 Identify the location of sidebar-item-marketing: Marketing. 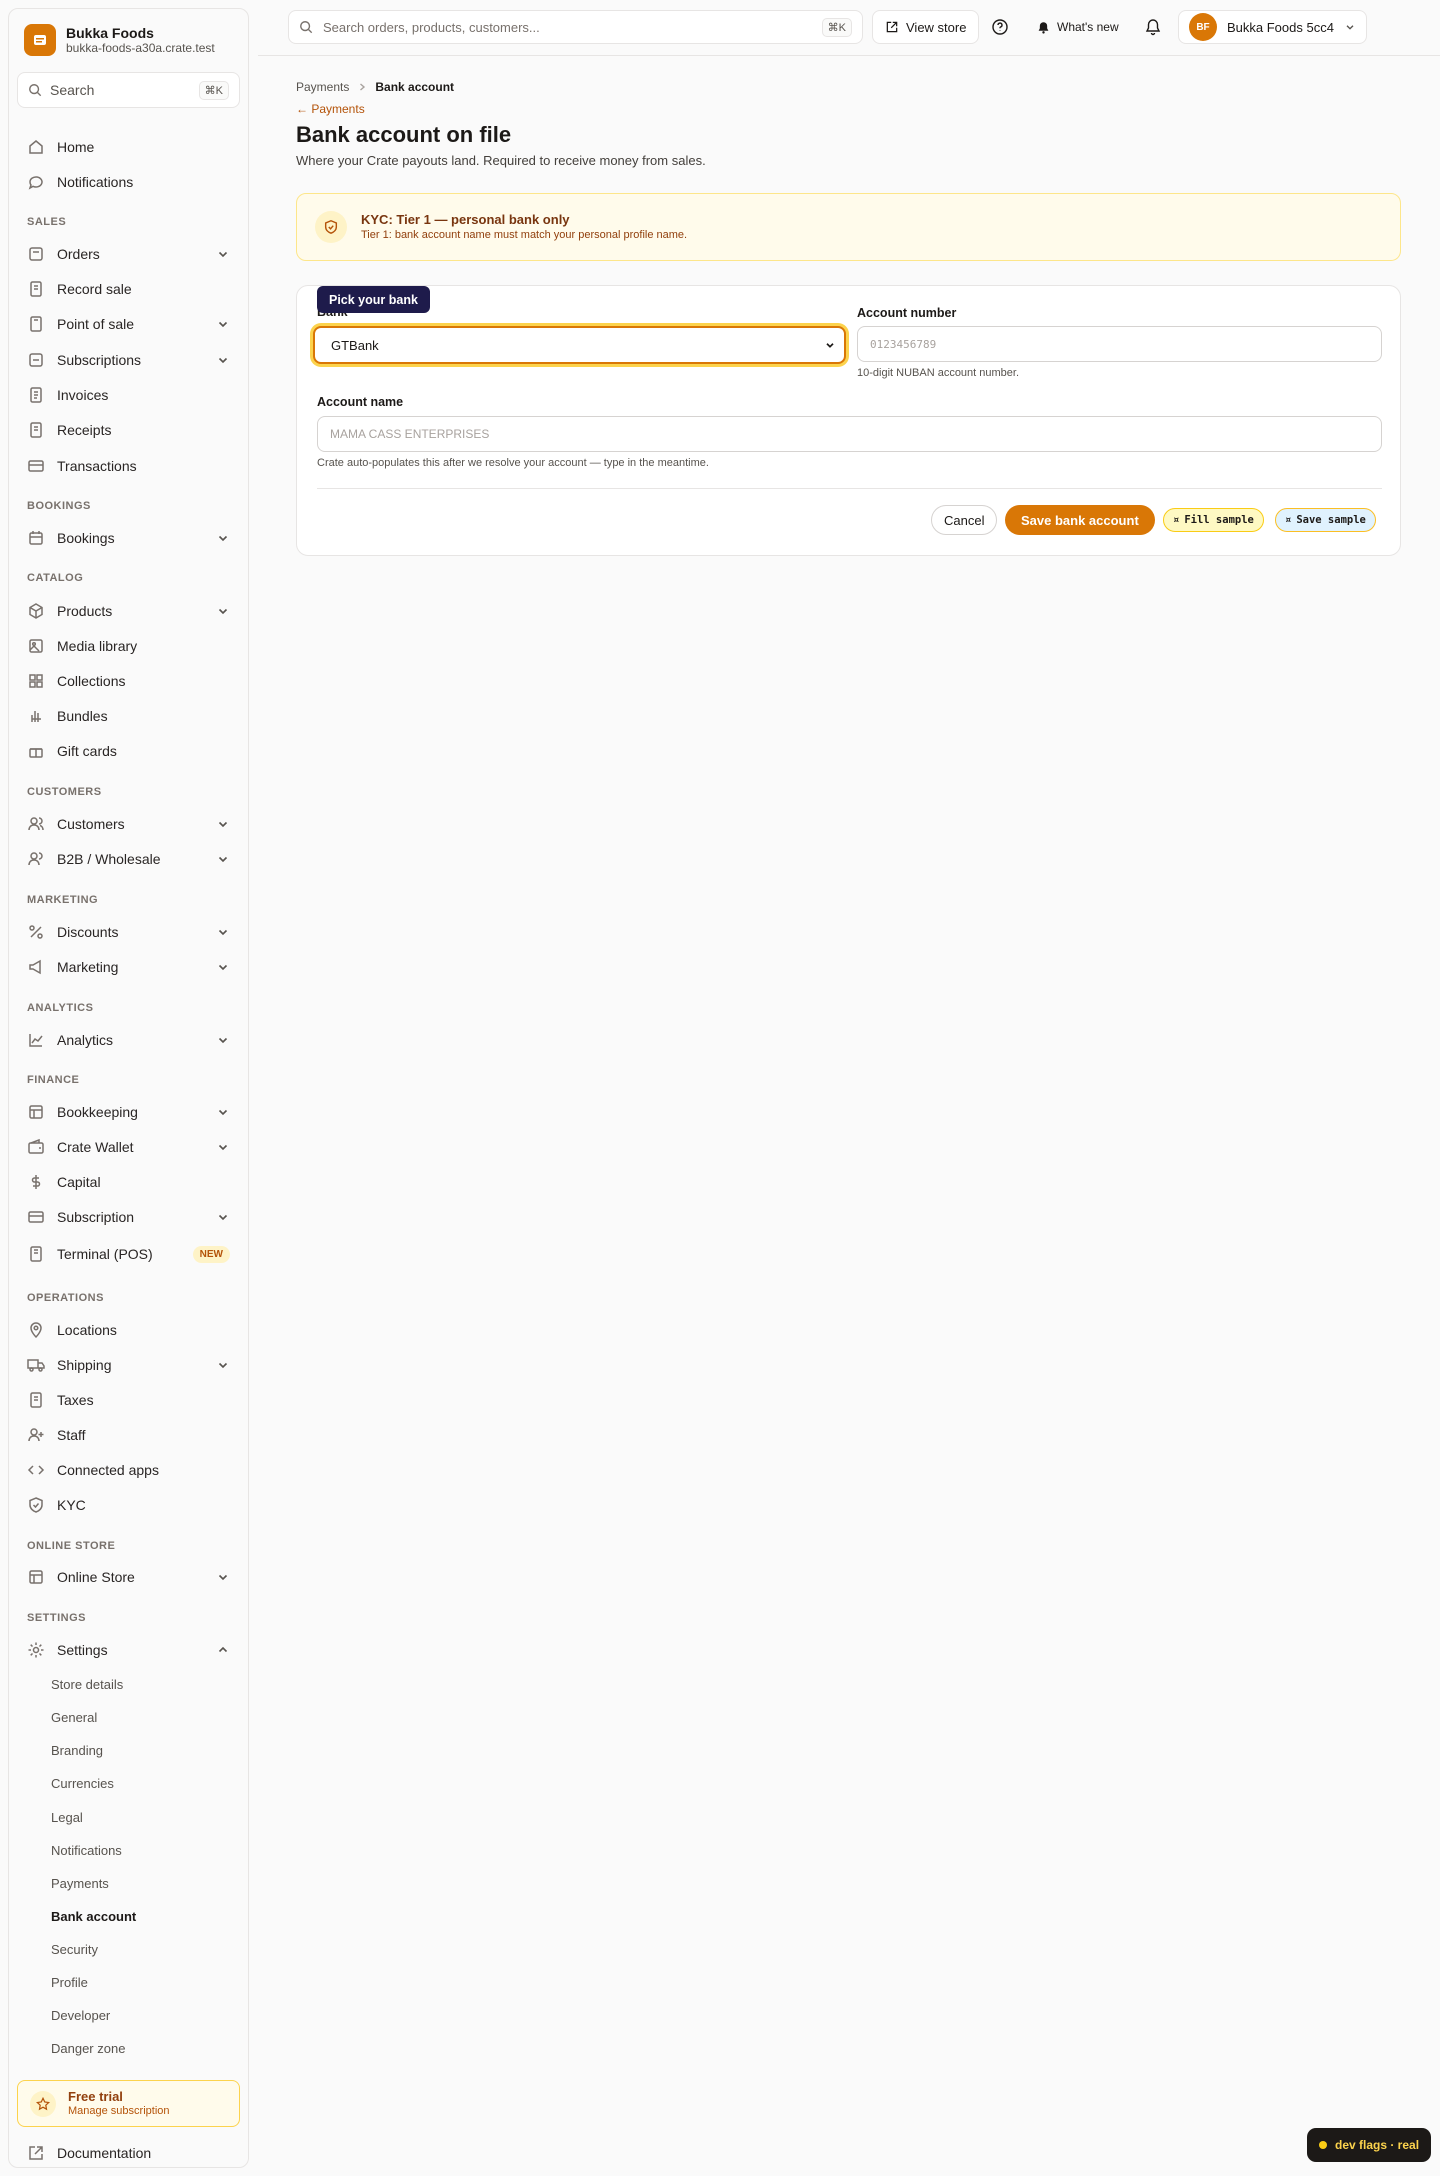
(128, 967).